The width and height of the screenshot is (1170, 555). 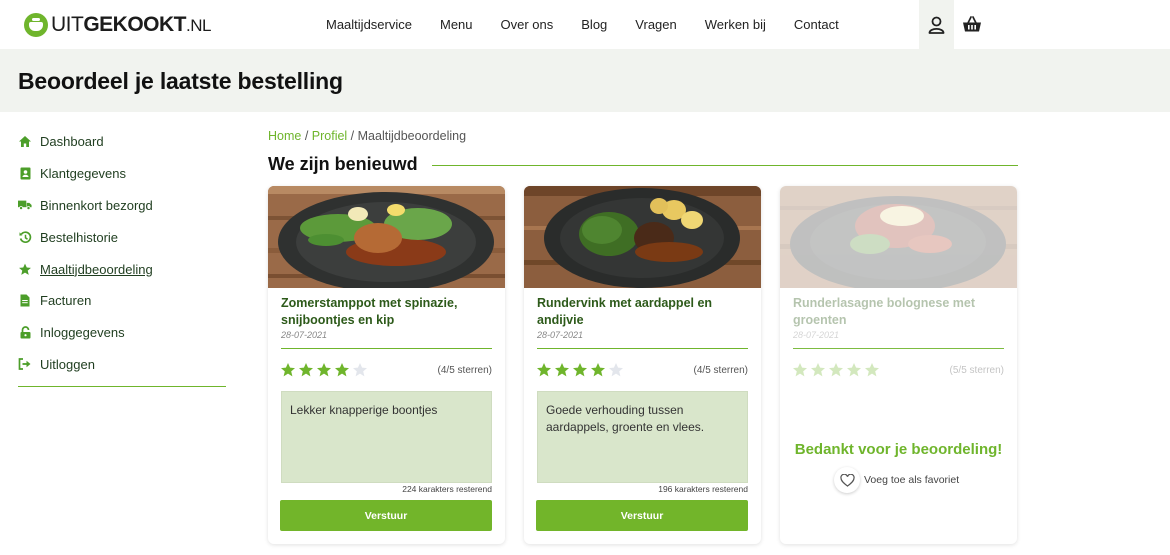 What do you see at coordinates (343, 163) in the screenshot?
I see `section-title: We zijn benieuwd` at bounding box center [343, 163].